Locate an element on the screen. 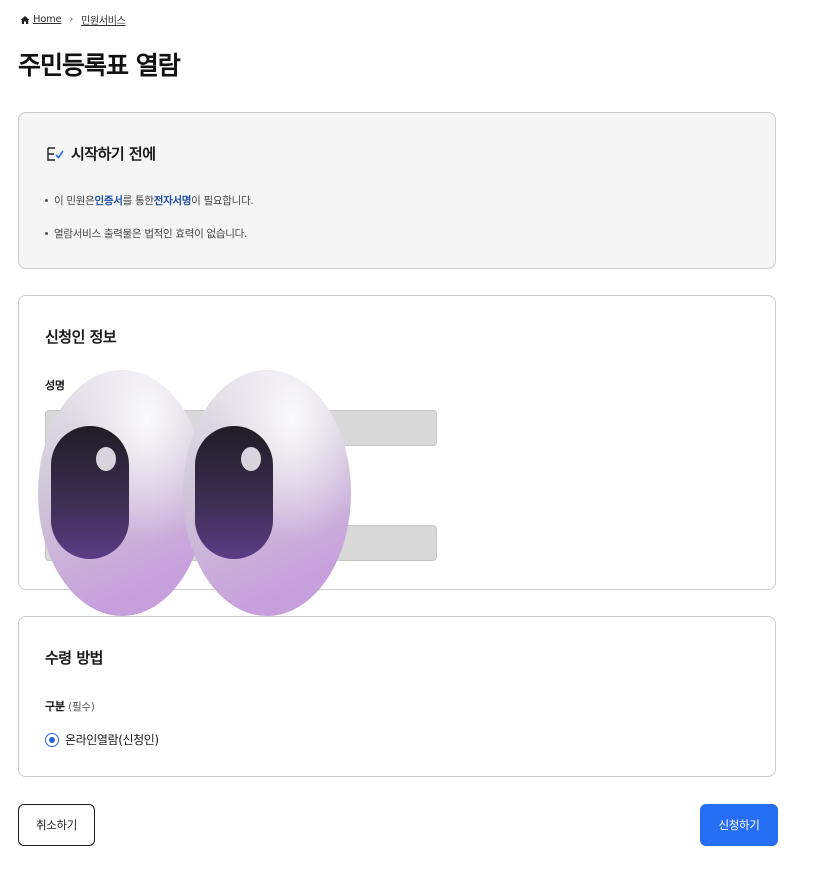 This screenshot has width=820, height=870. home-icon is located at coordinates (25, 19).